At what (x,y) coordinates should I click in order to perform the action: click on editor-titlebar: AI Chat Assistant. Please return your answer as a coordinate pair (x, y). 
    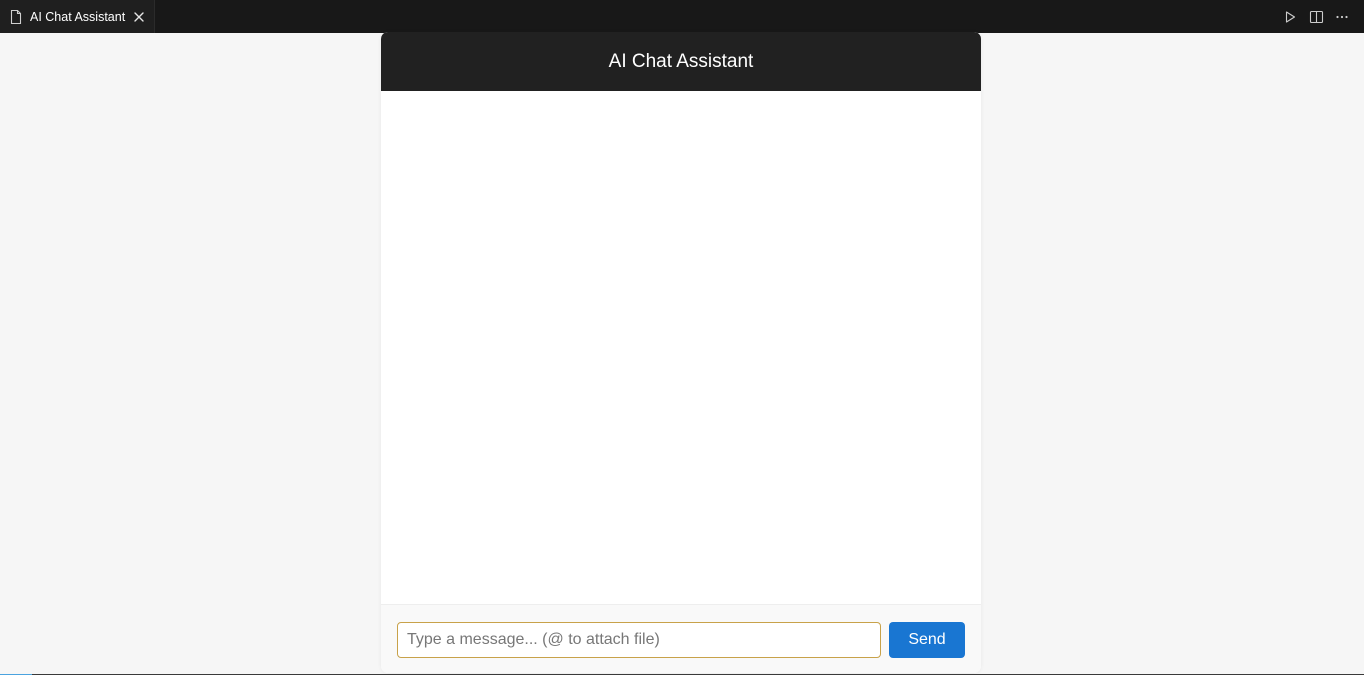
    Looking at the image, I should click on (682, 16).